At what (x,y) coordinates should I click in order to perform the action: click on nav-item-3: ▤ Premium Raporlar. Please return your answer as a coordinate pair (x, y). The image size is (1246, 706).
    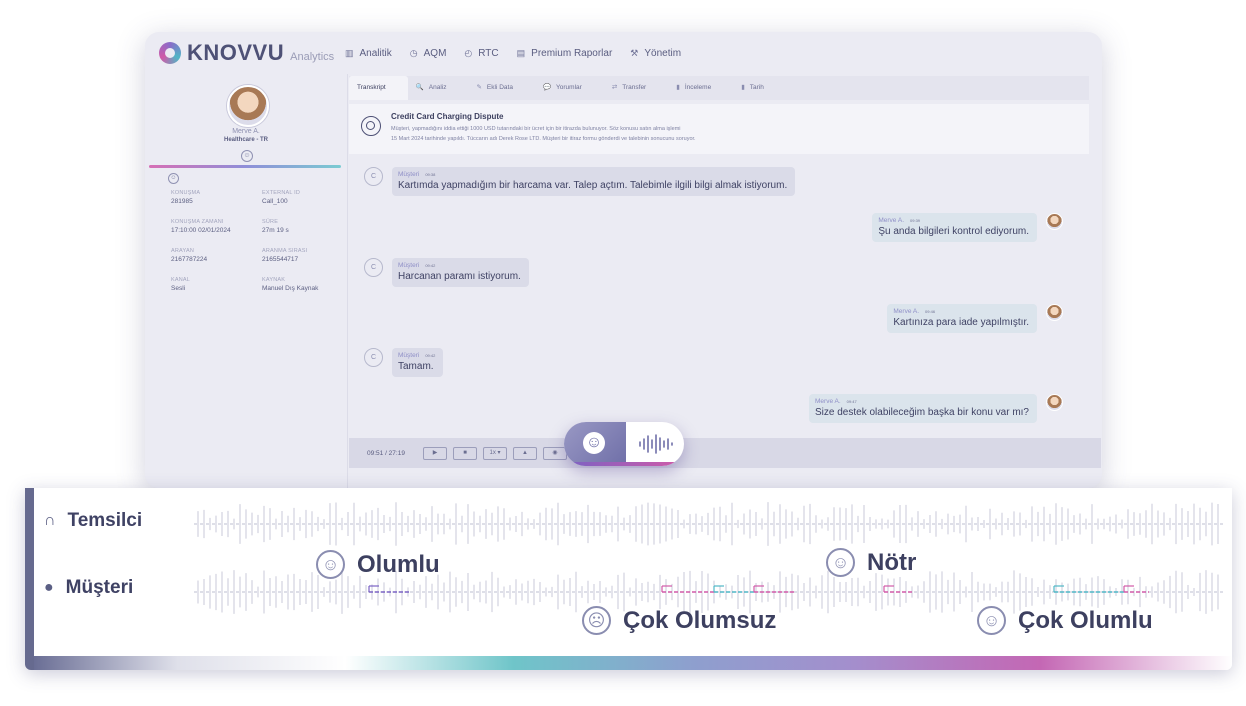
    Looking at the image, I should click on (565, 53).